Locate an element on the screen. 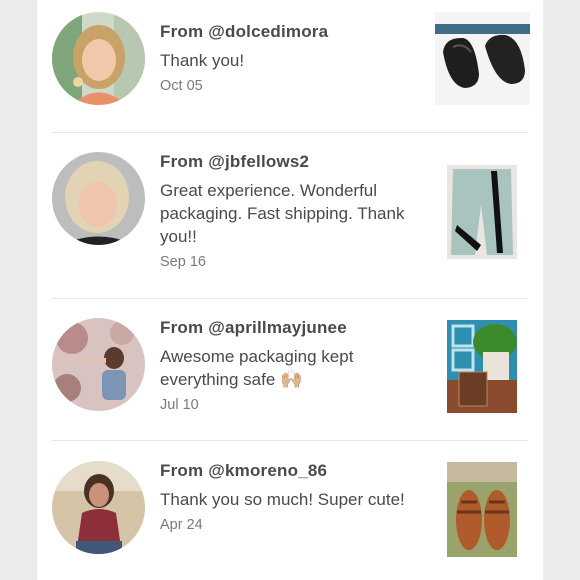  review-author: From @kmoreno_86 is located at coordinates (285, 471).